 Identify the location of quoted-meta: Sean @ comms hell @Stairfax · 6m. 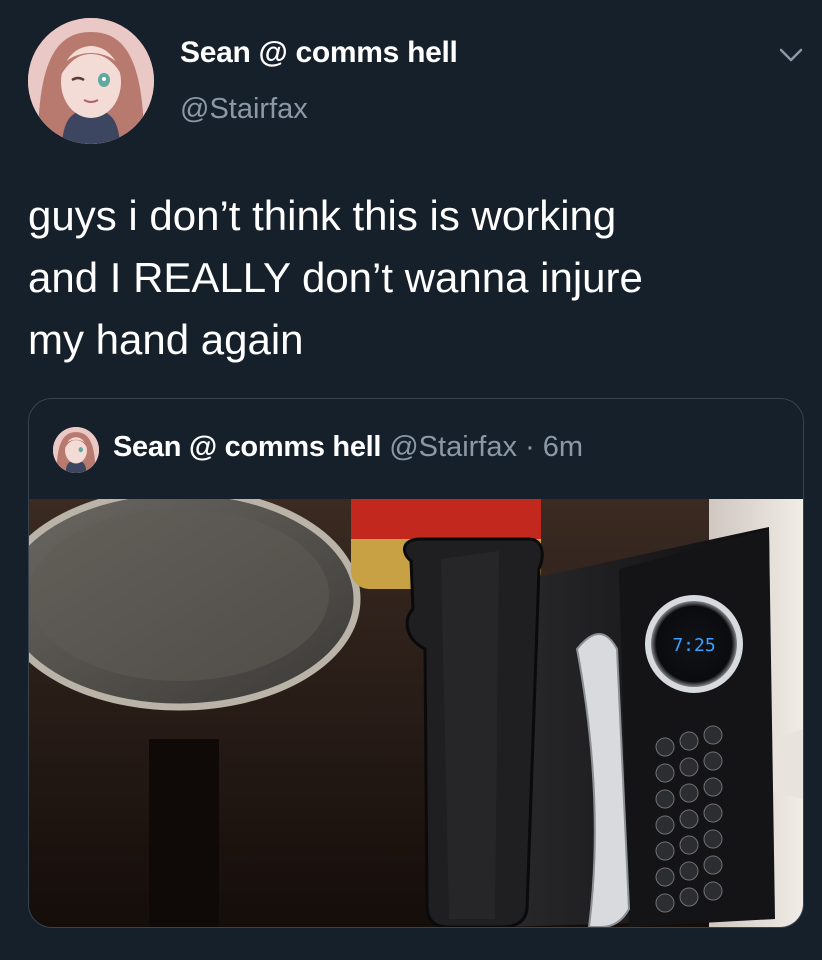
(348, 447).